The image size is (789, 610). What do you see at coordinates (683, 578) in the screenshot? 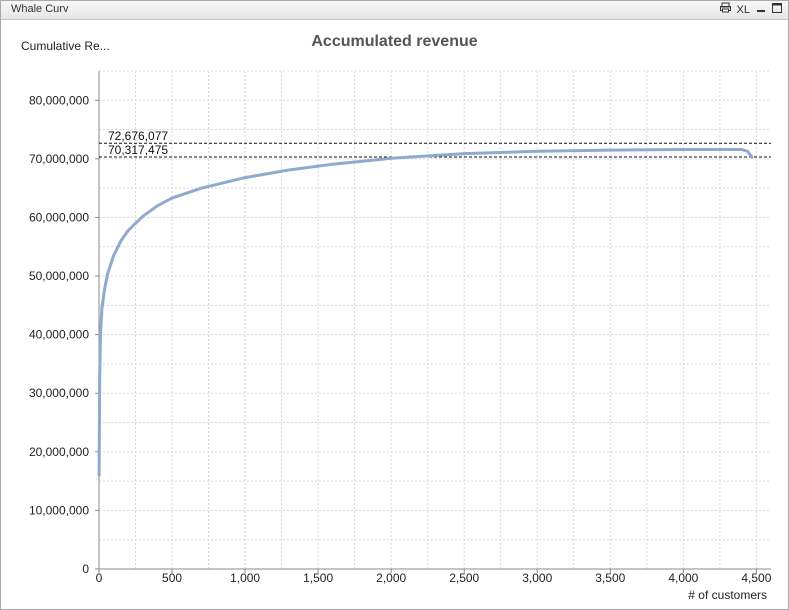
I see `x-tick-label: 4,000` at bounding box center [683, 578].